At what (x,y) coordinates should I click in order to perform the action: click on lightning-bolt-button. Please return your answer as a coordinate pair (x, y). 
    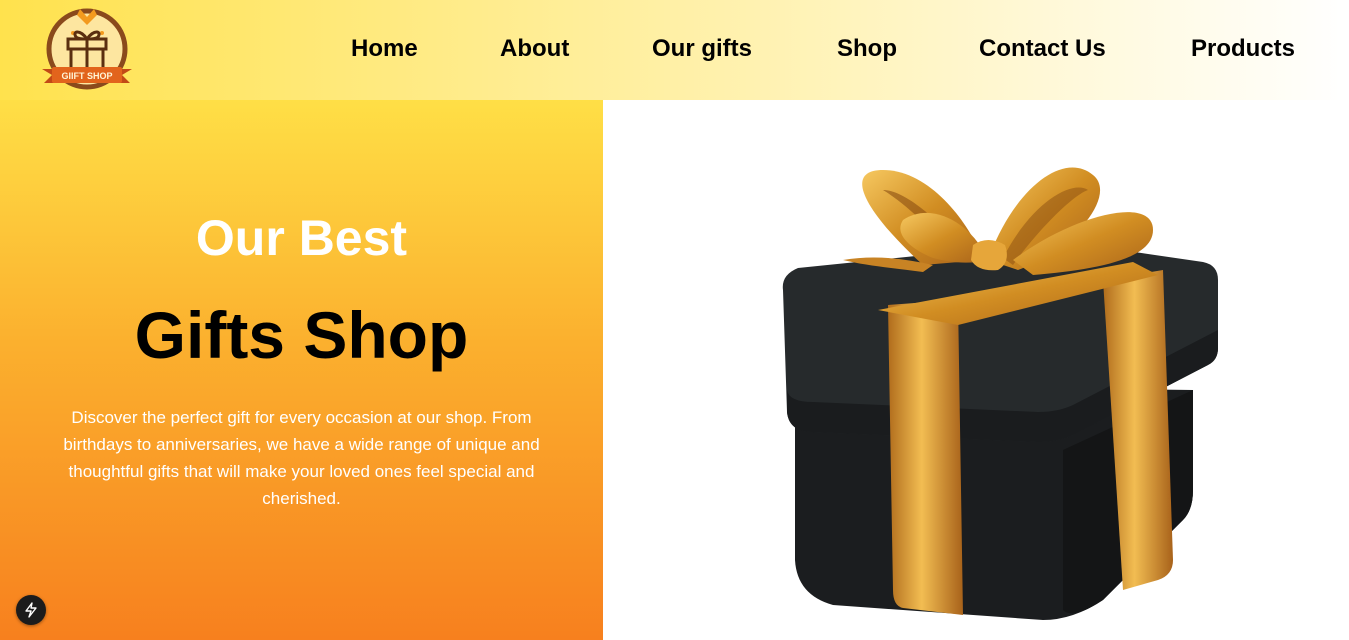
    Looking at the image, I should click on (31, 610).